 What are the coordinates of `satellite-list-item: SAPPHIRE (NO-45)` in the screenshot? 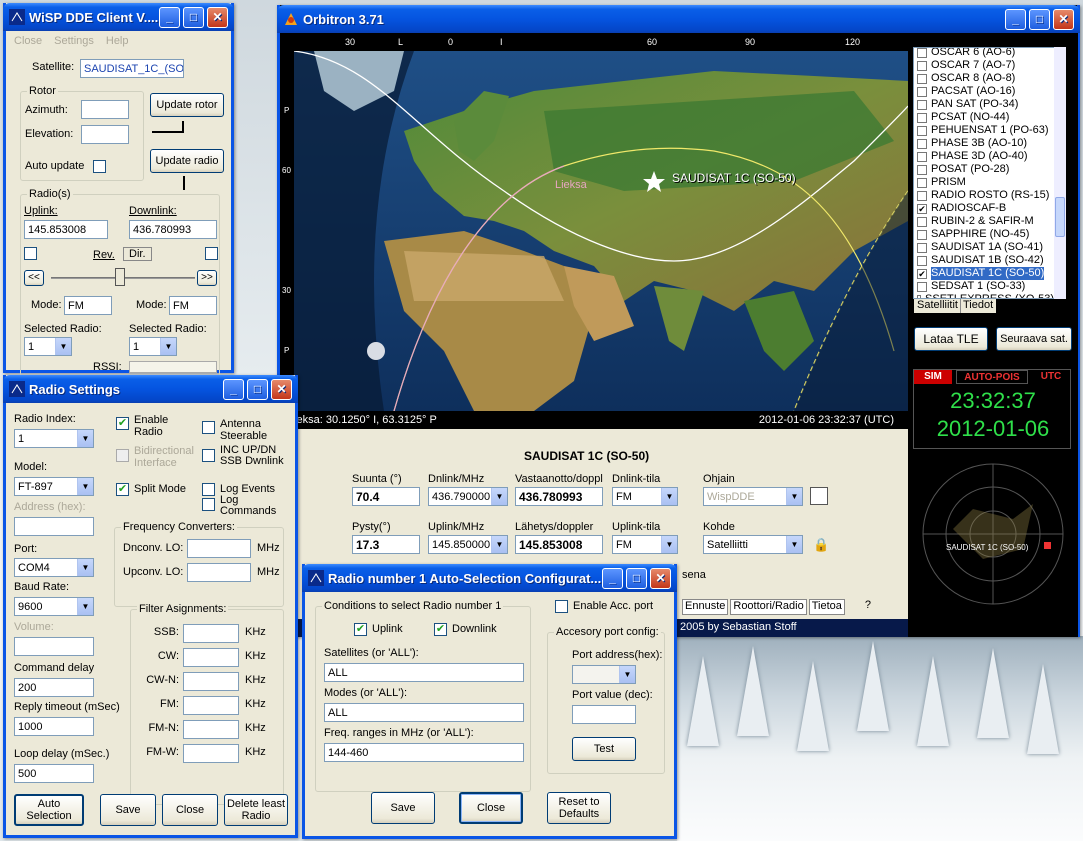 It's located at (984, 234).